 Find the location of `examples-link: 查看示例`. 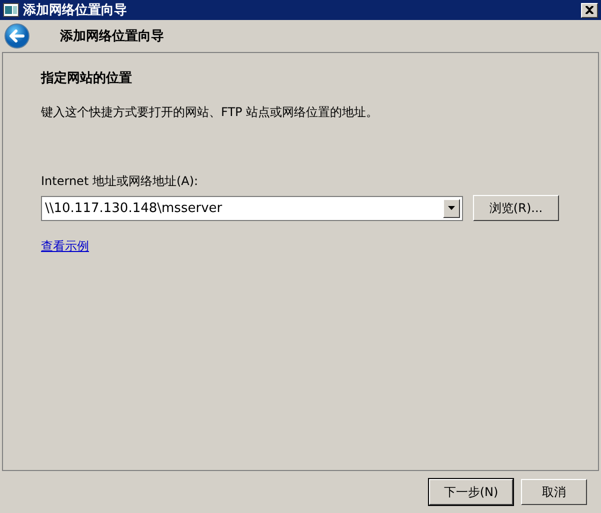

examples-link: 查看示例 is located at coordinates (65, 246).